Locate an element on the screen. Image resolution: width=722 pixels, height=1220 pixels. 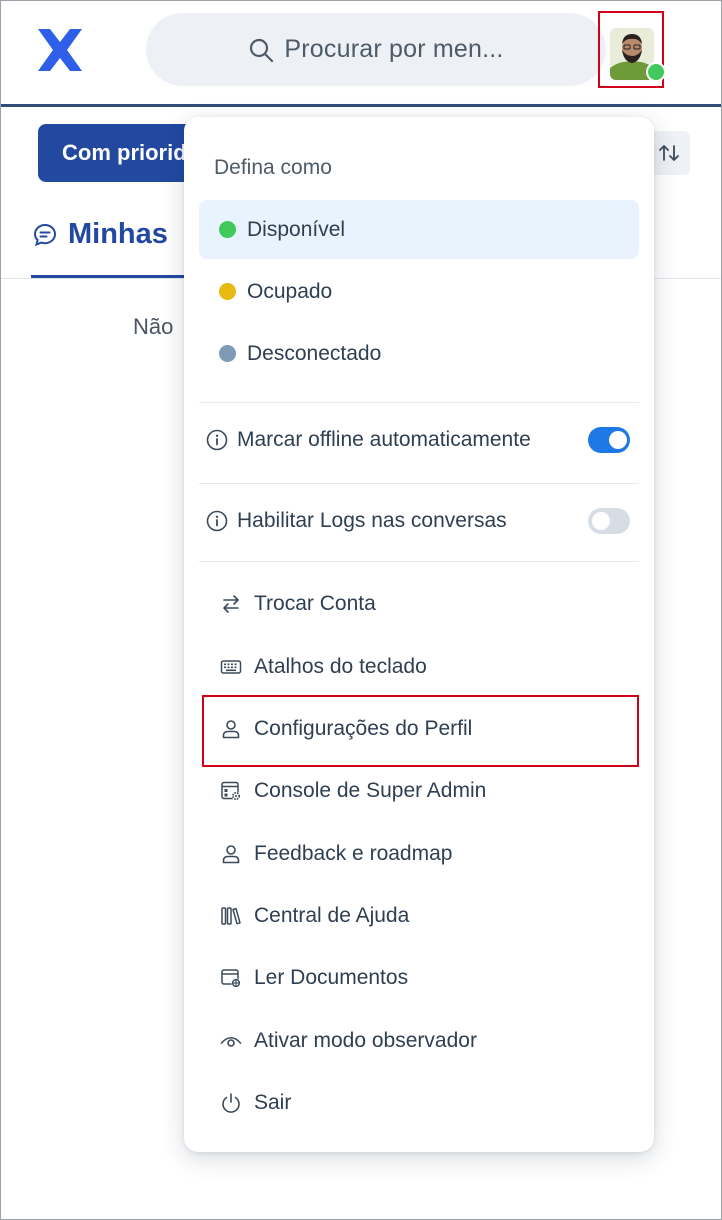
documents-icon is located at coordinates (231, 978).